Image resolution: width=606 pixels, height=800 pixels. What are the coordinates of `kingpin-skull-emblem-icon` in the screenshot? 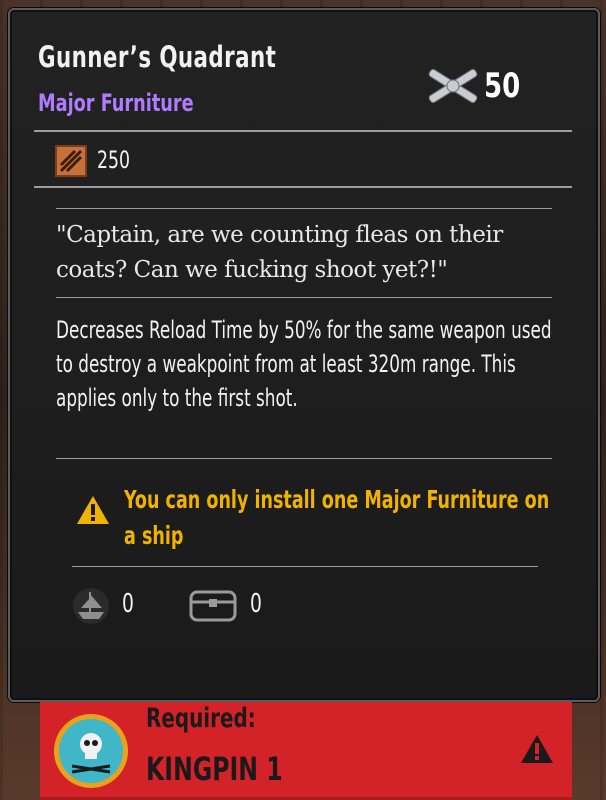 It's located at (91, 751).